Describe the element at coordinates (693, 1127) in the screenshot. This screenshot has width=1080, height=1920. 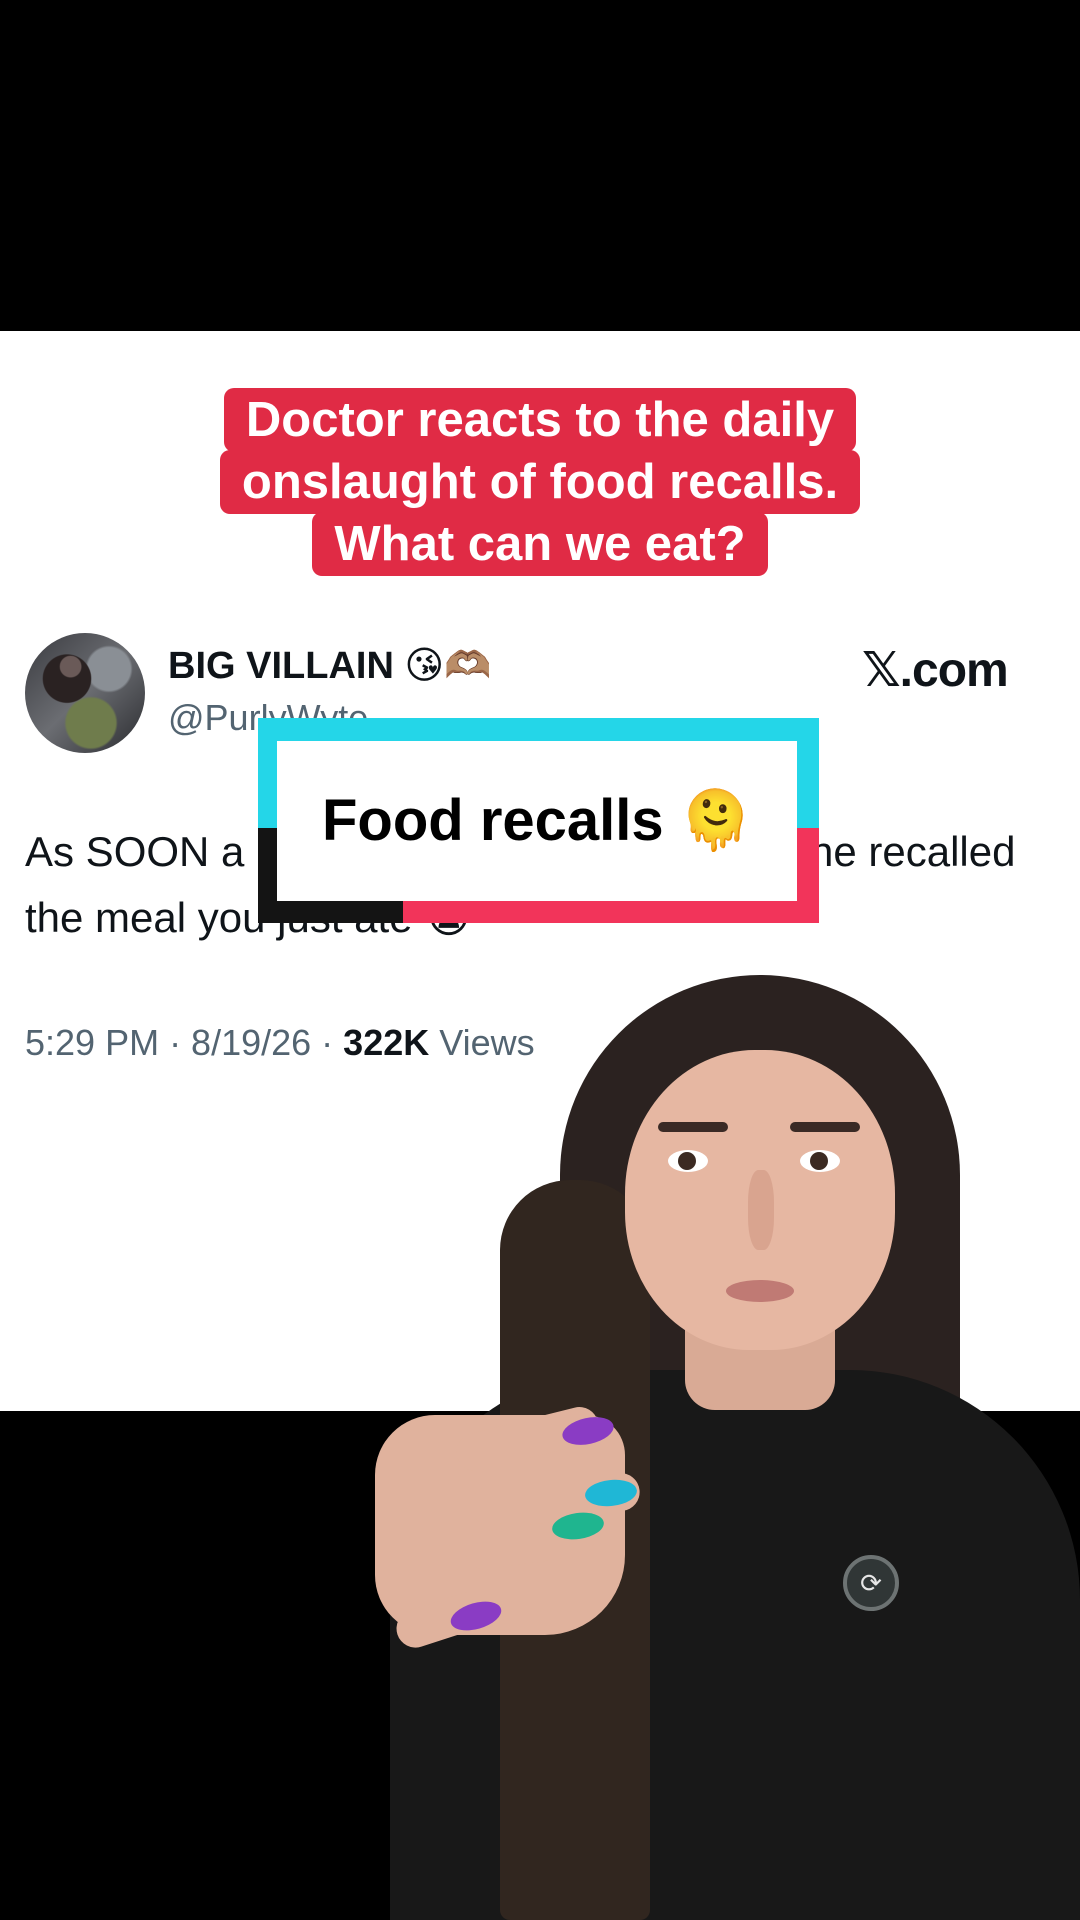
I see `presenter-left-brow` at that location.